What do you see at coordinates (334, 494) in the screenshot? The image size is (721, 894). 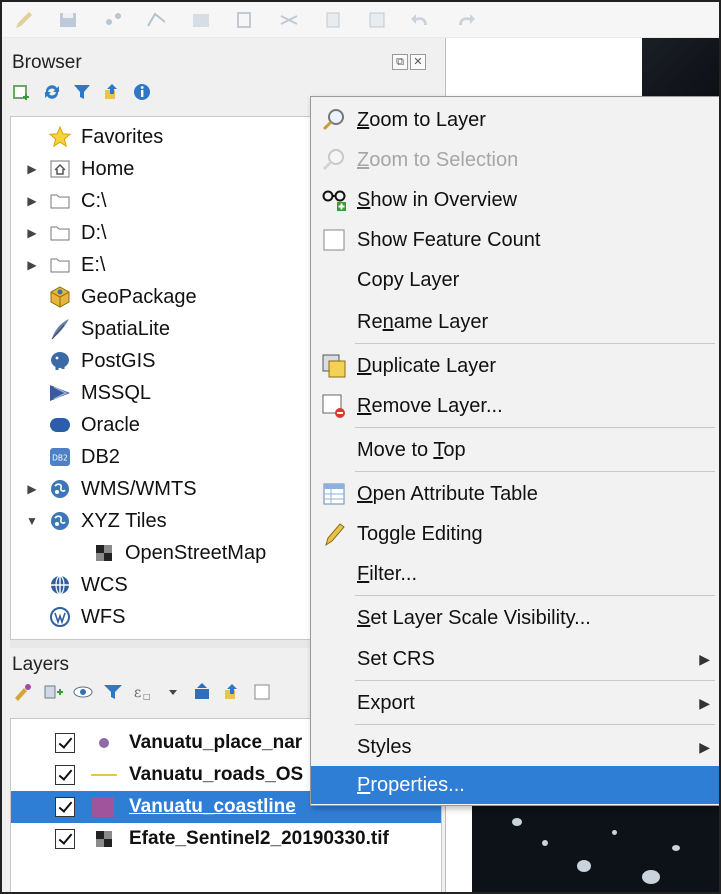 I see `attribute-table-icon` at bounding box center [334, 494].